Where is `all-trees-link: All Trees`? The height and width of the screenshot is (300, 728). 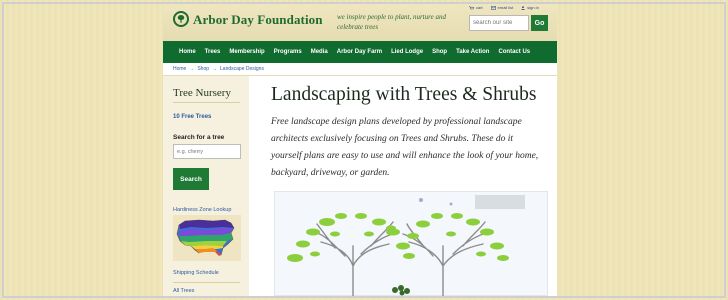 all-trees-link: All Trees is located at coordinates (183, 291).